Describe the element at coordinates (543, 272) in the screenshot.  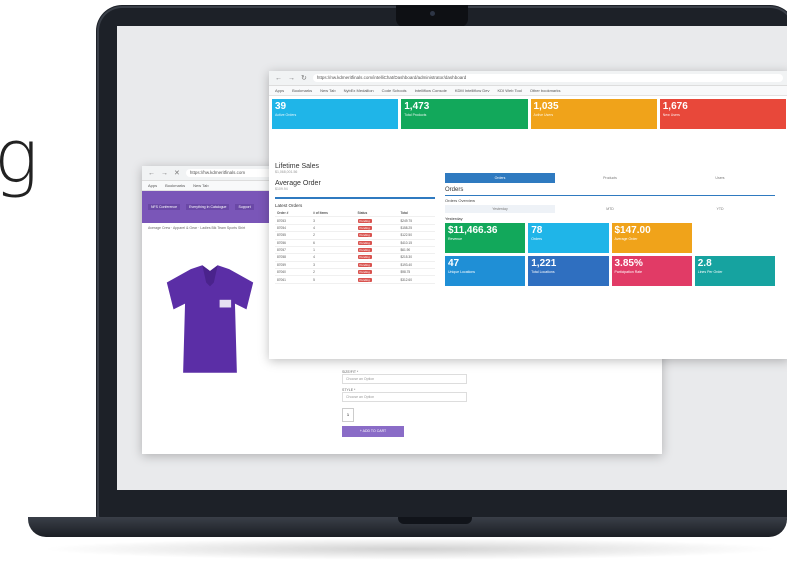
I see `tile-label: Total Locations` at that location.